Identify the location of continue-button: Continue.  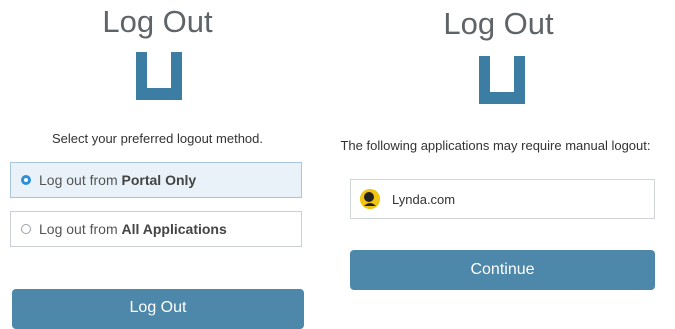
(502, 270).